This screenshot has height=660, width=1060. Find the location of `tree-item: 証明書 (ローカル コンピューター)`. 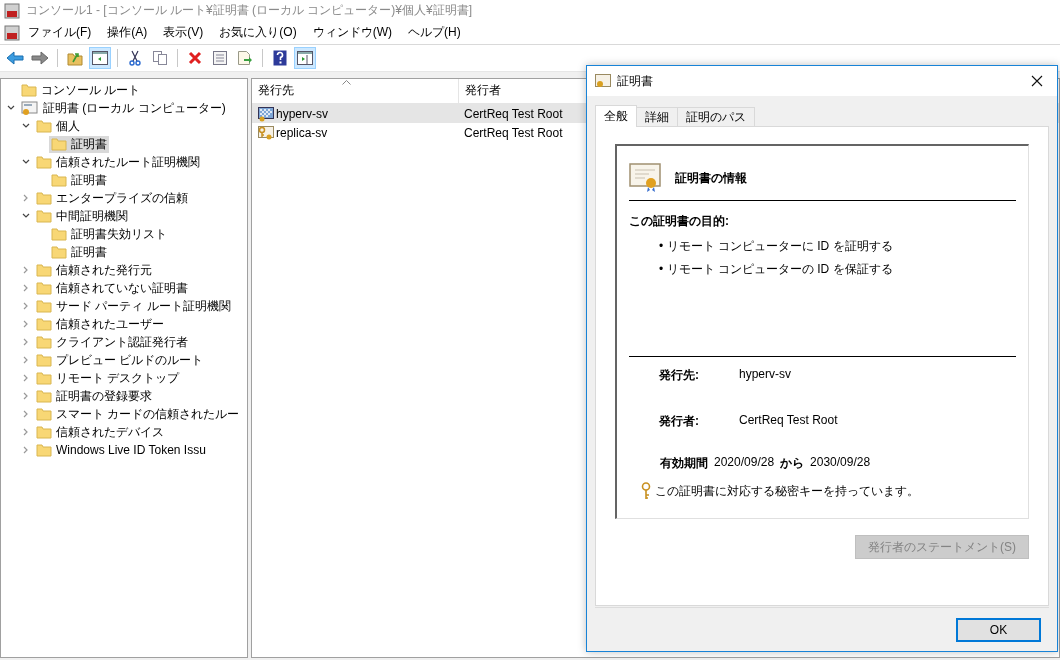

tree-item: 証明書 (ローカル コンピューター) is located at coordinates (123, 108).